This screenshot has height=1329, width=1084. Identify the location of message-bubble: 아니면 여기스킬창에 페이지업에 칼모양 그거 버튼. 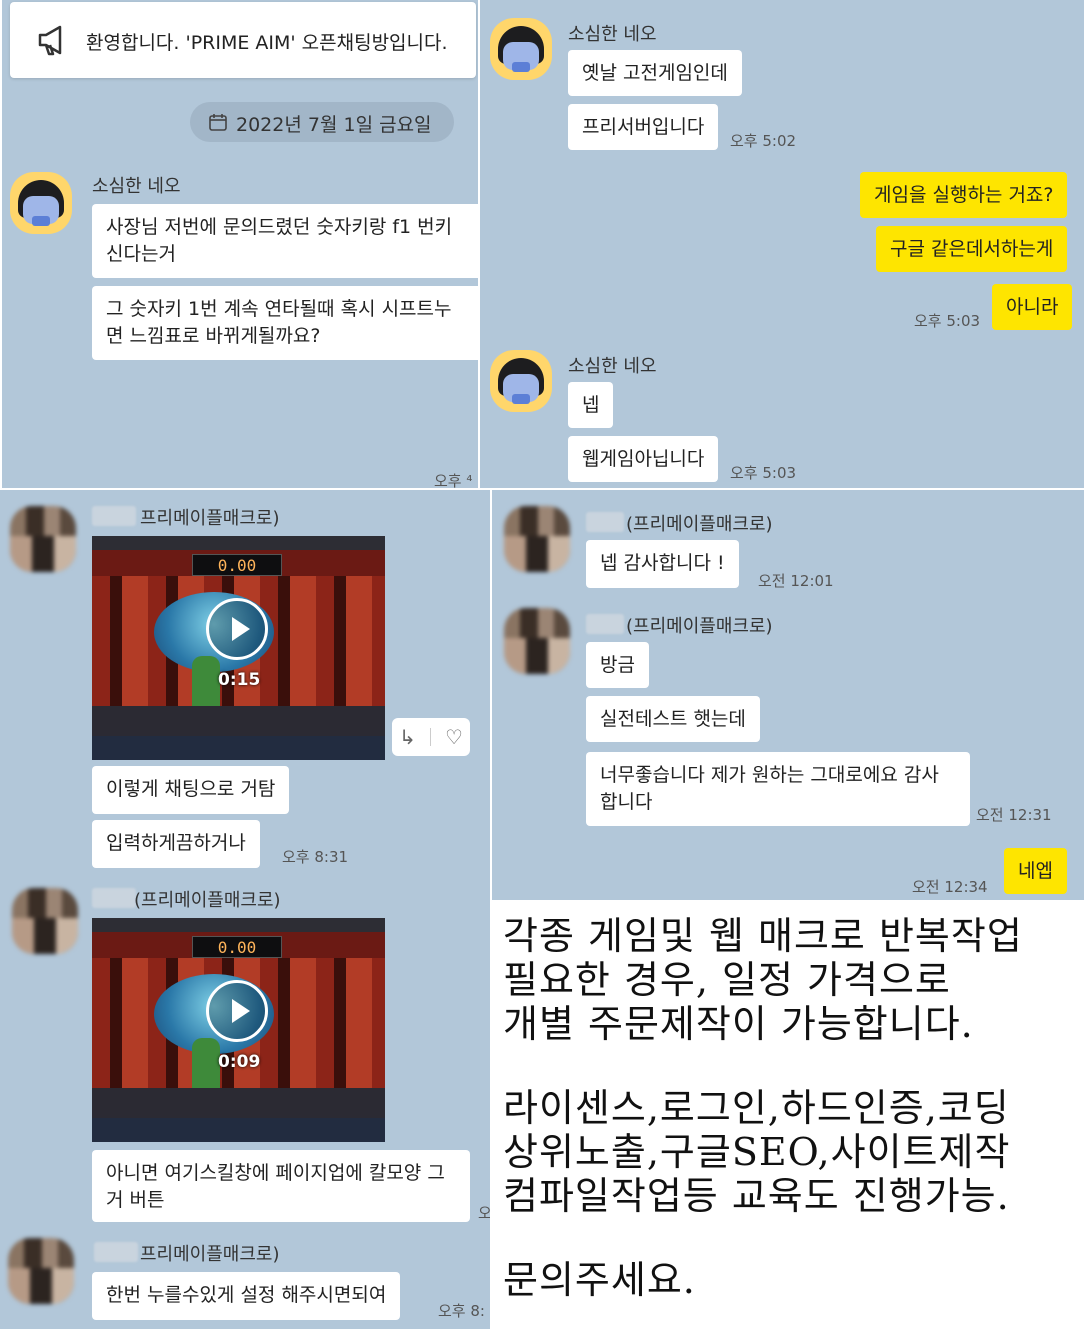
(281, 1186).